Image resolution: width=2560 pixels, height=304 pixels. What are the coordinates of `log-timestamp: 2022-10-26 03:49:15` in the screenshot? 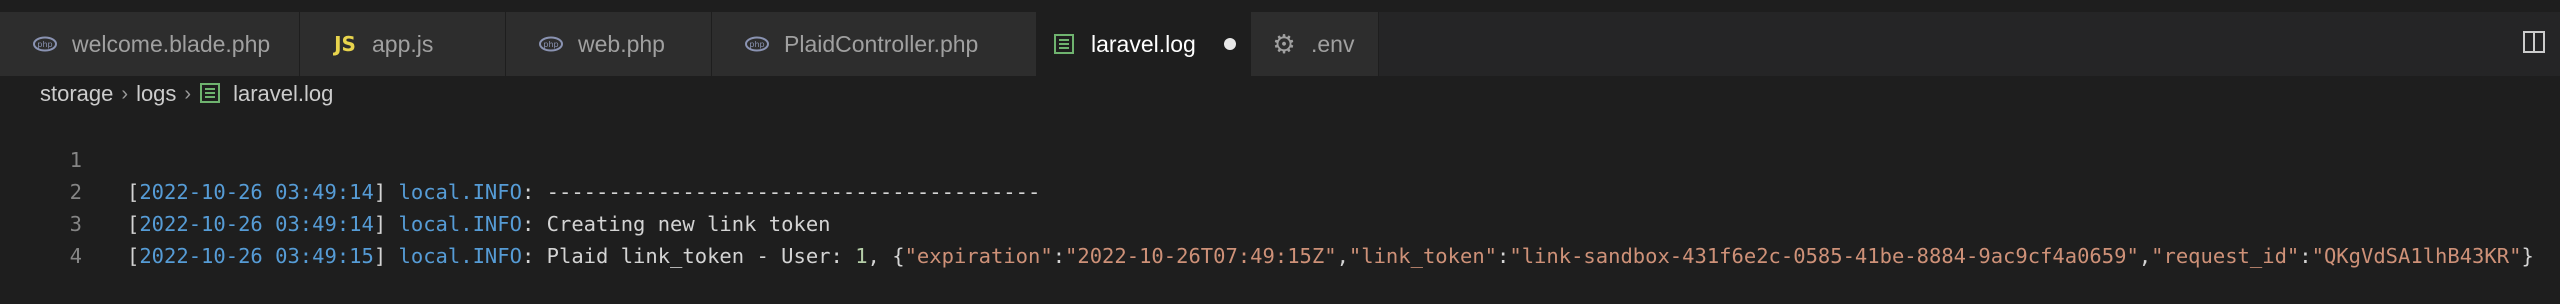 It's located at (256, 256).